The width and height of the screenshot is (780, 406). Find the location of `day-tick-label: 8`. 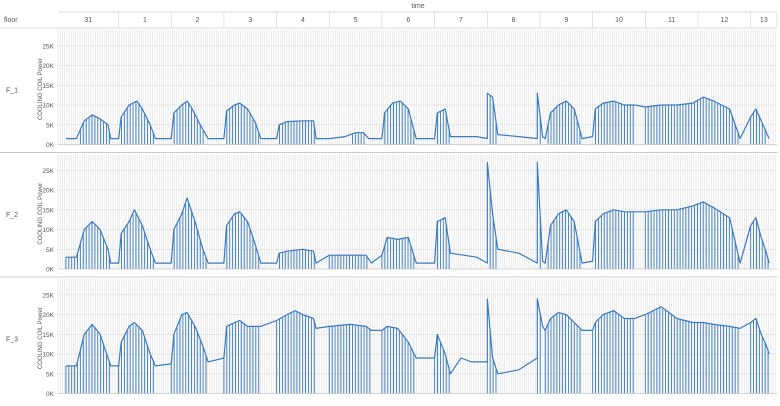

day-tick-label: 8 is located at coordinates (514, 20).